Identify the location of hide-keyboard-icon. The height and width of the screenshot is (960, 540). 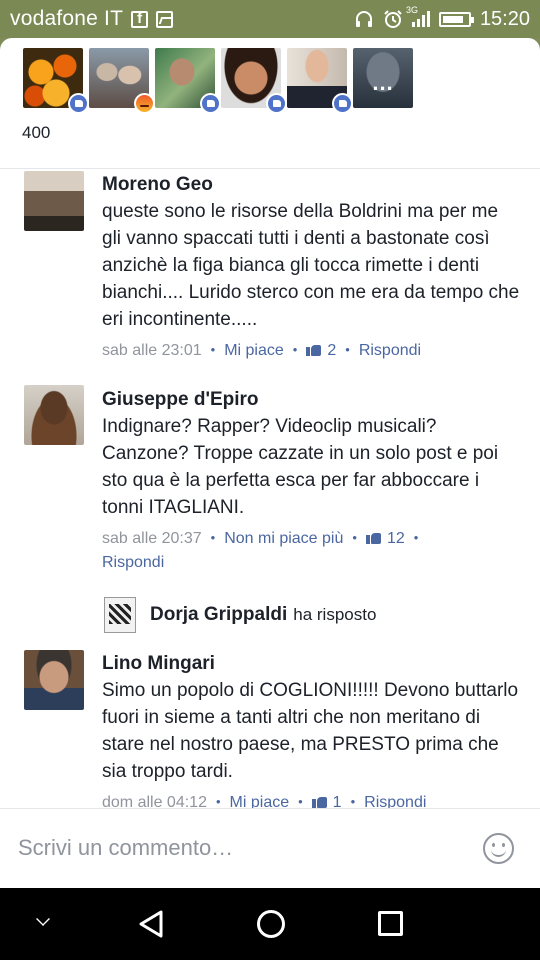
(43, 919).